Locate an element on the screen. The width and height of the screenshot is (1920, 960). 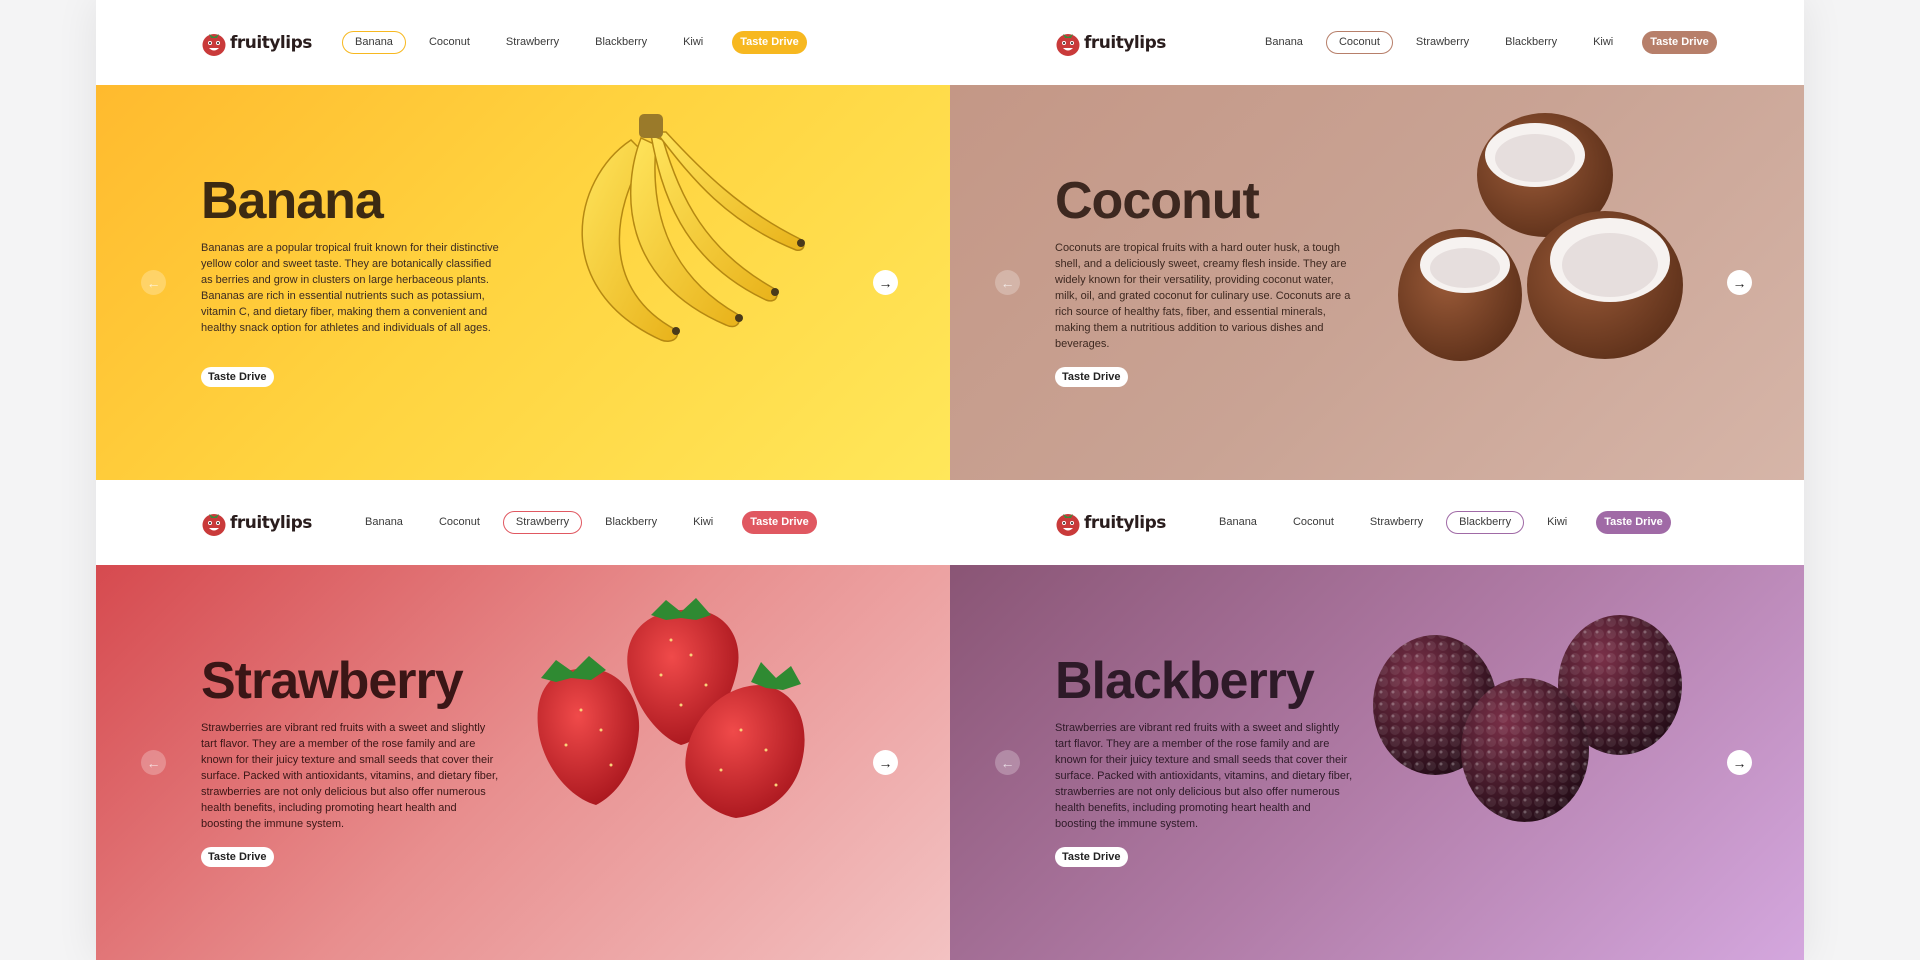
hero-title: Blackberry is located at coordinates (1185, 681).